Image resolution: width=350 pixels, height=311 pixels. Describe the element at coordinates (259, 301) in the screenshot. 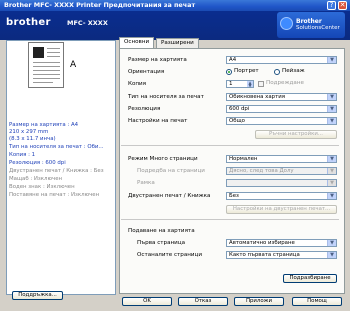

I see `apply-button: Приложи` at that location.